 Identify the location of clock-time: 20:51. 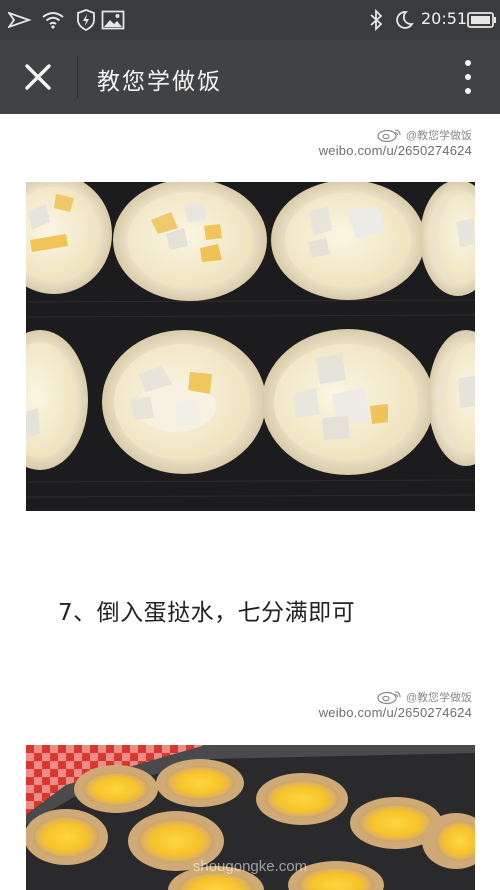
(444, 18).